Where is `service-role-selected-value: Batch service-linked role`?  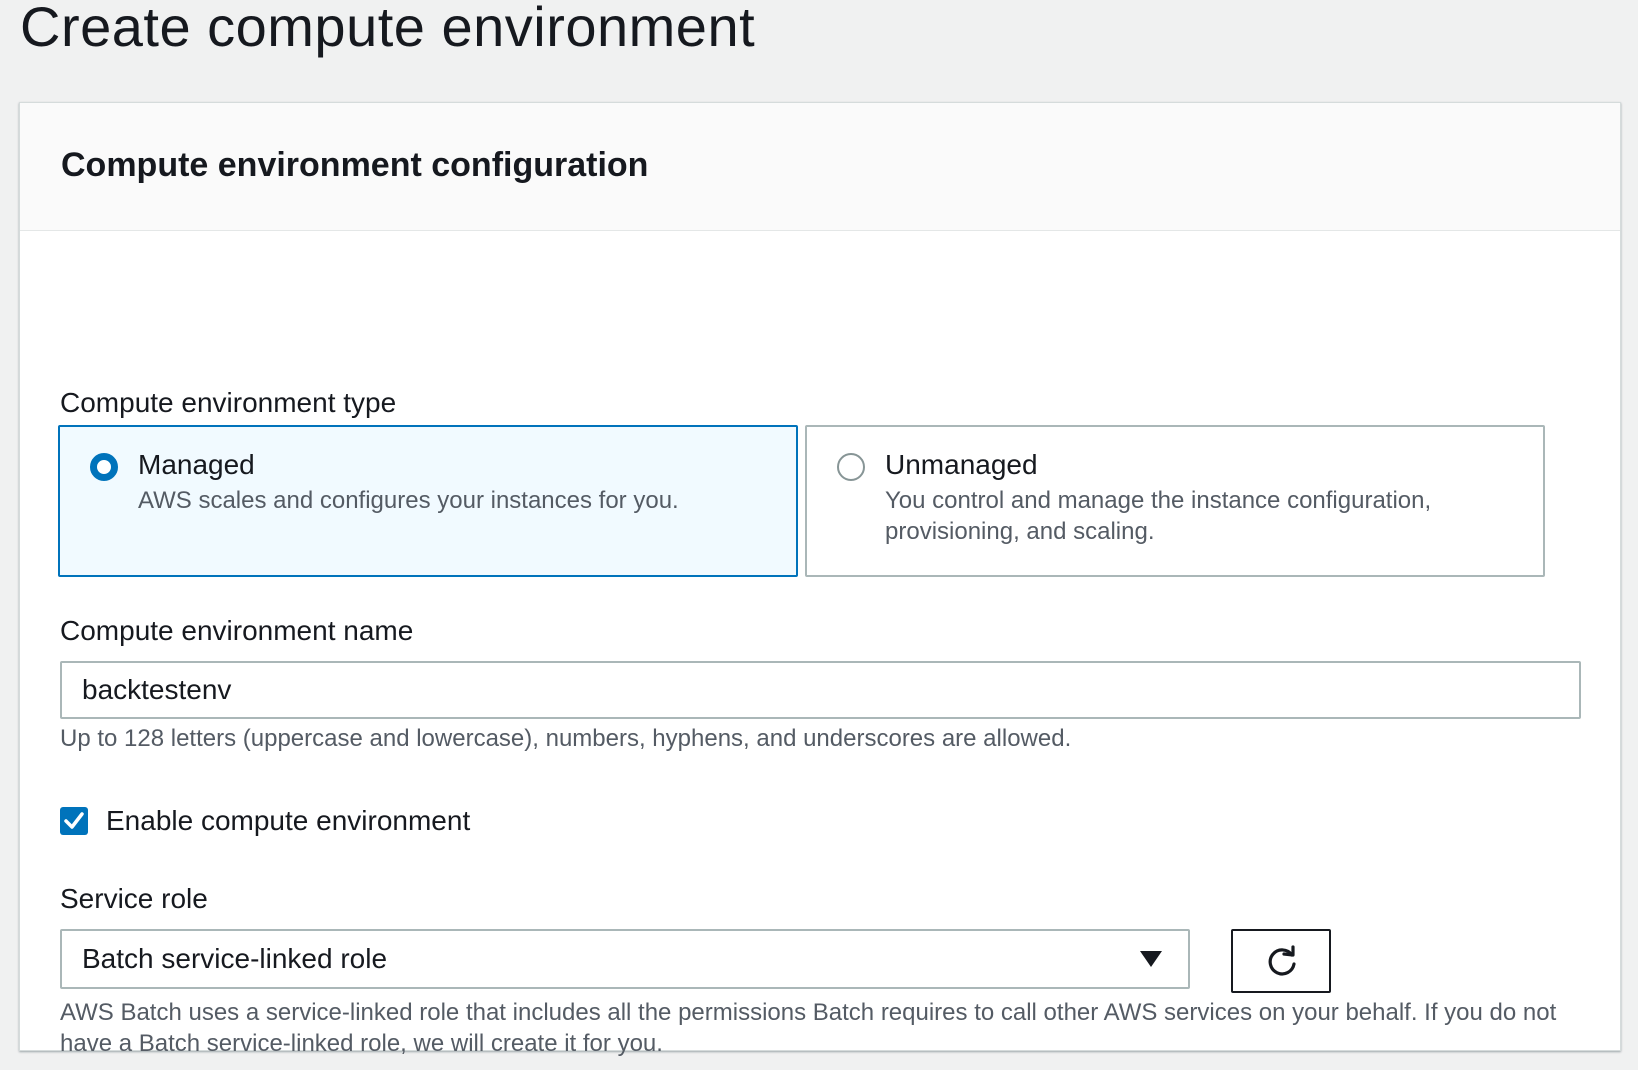 service-role-selected-value: Batch service-linked role is located at coordinates (235, 958).